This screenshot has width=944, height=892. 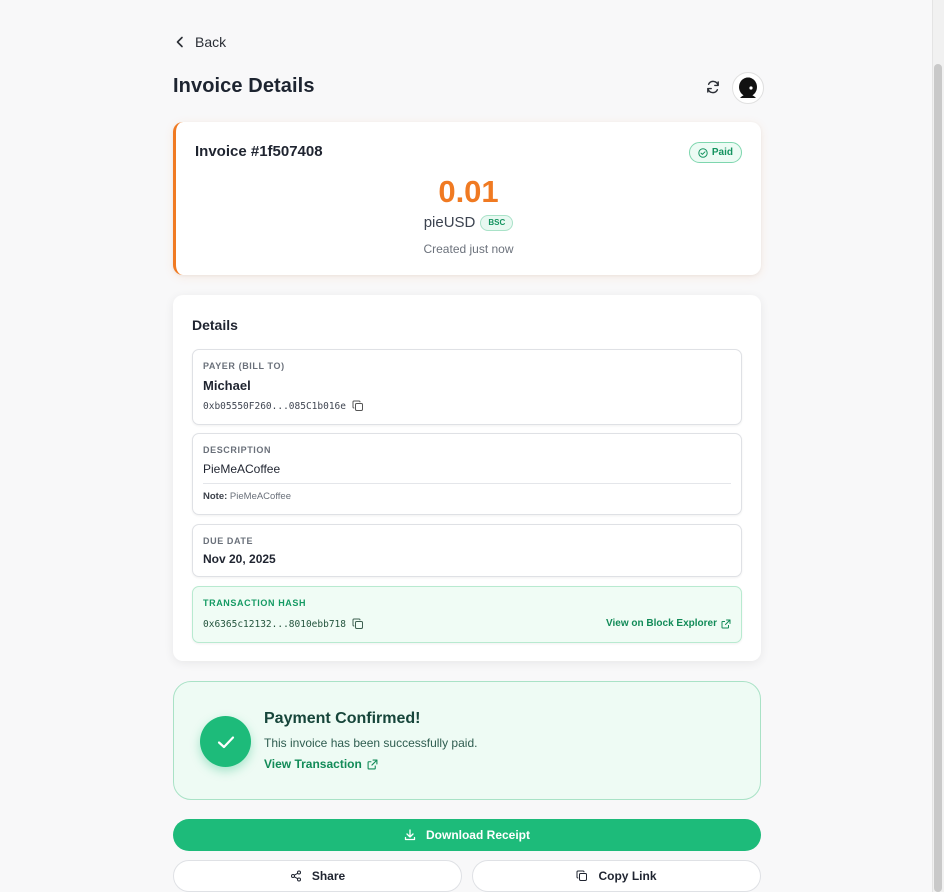 I want to click on transaction-hash-row: 0x6365c12132...8010ebb718, so click(x=283, y=624).